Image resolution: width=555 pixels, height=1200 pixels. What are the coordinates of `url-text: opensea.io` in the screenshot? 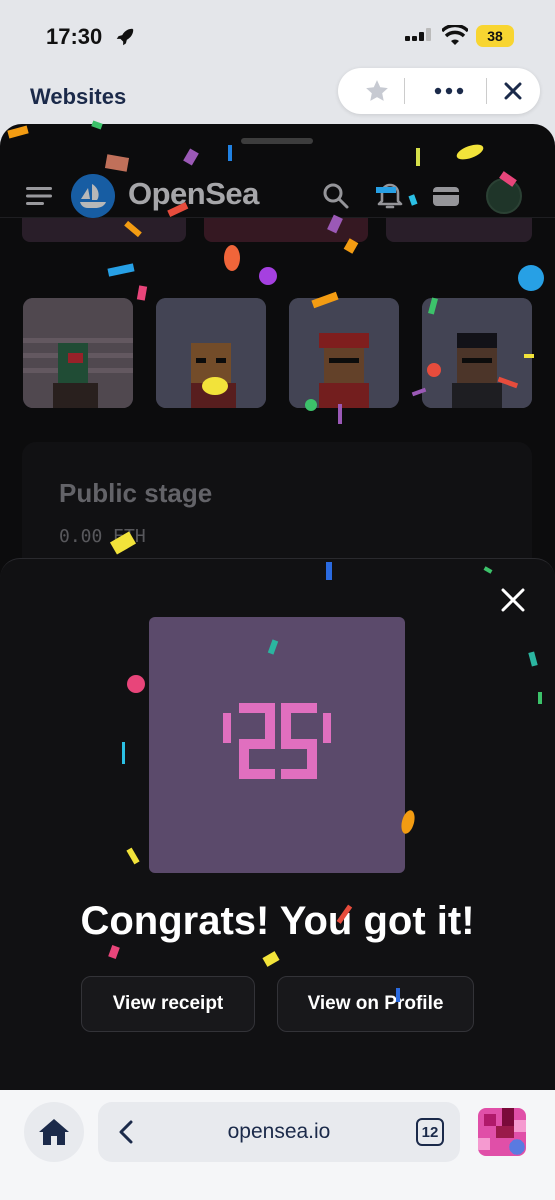 It's located at (279, 1132).